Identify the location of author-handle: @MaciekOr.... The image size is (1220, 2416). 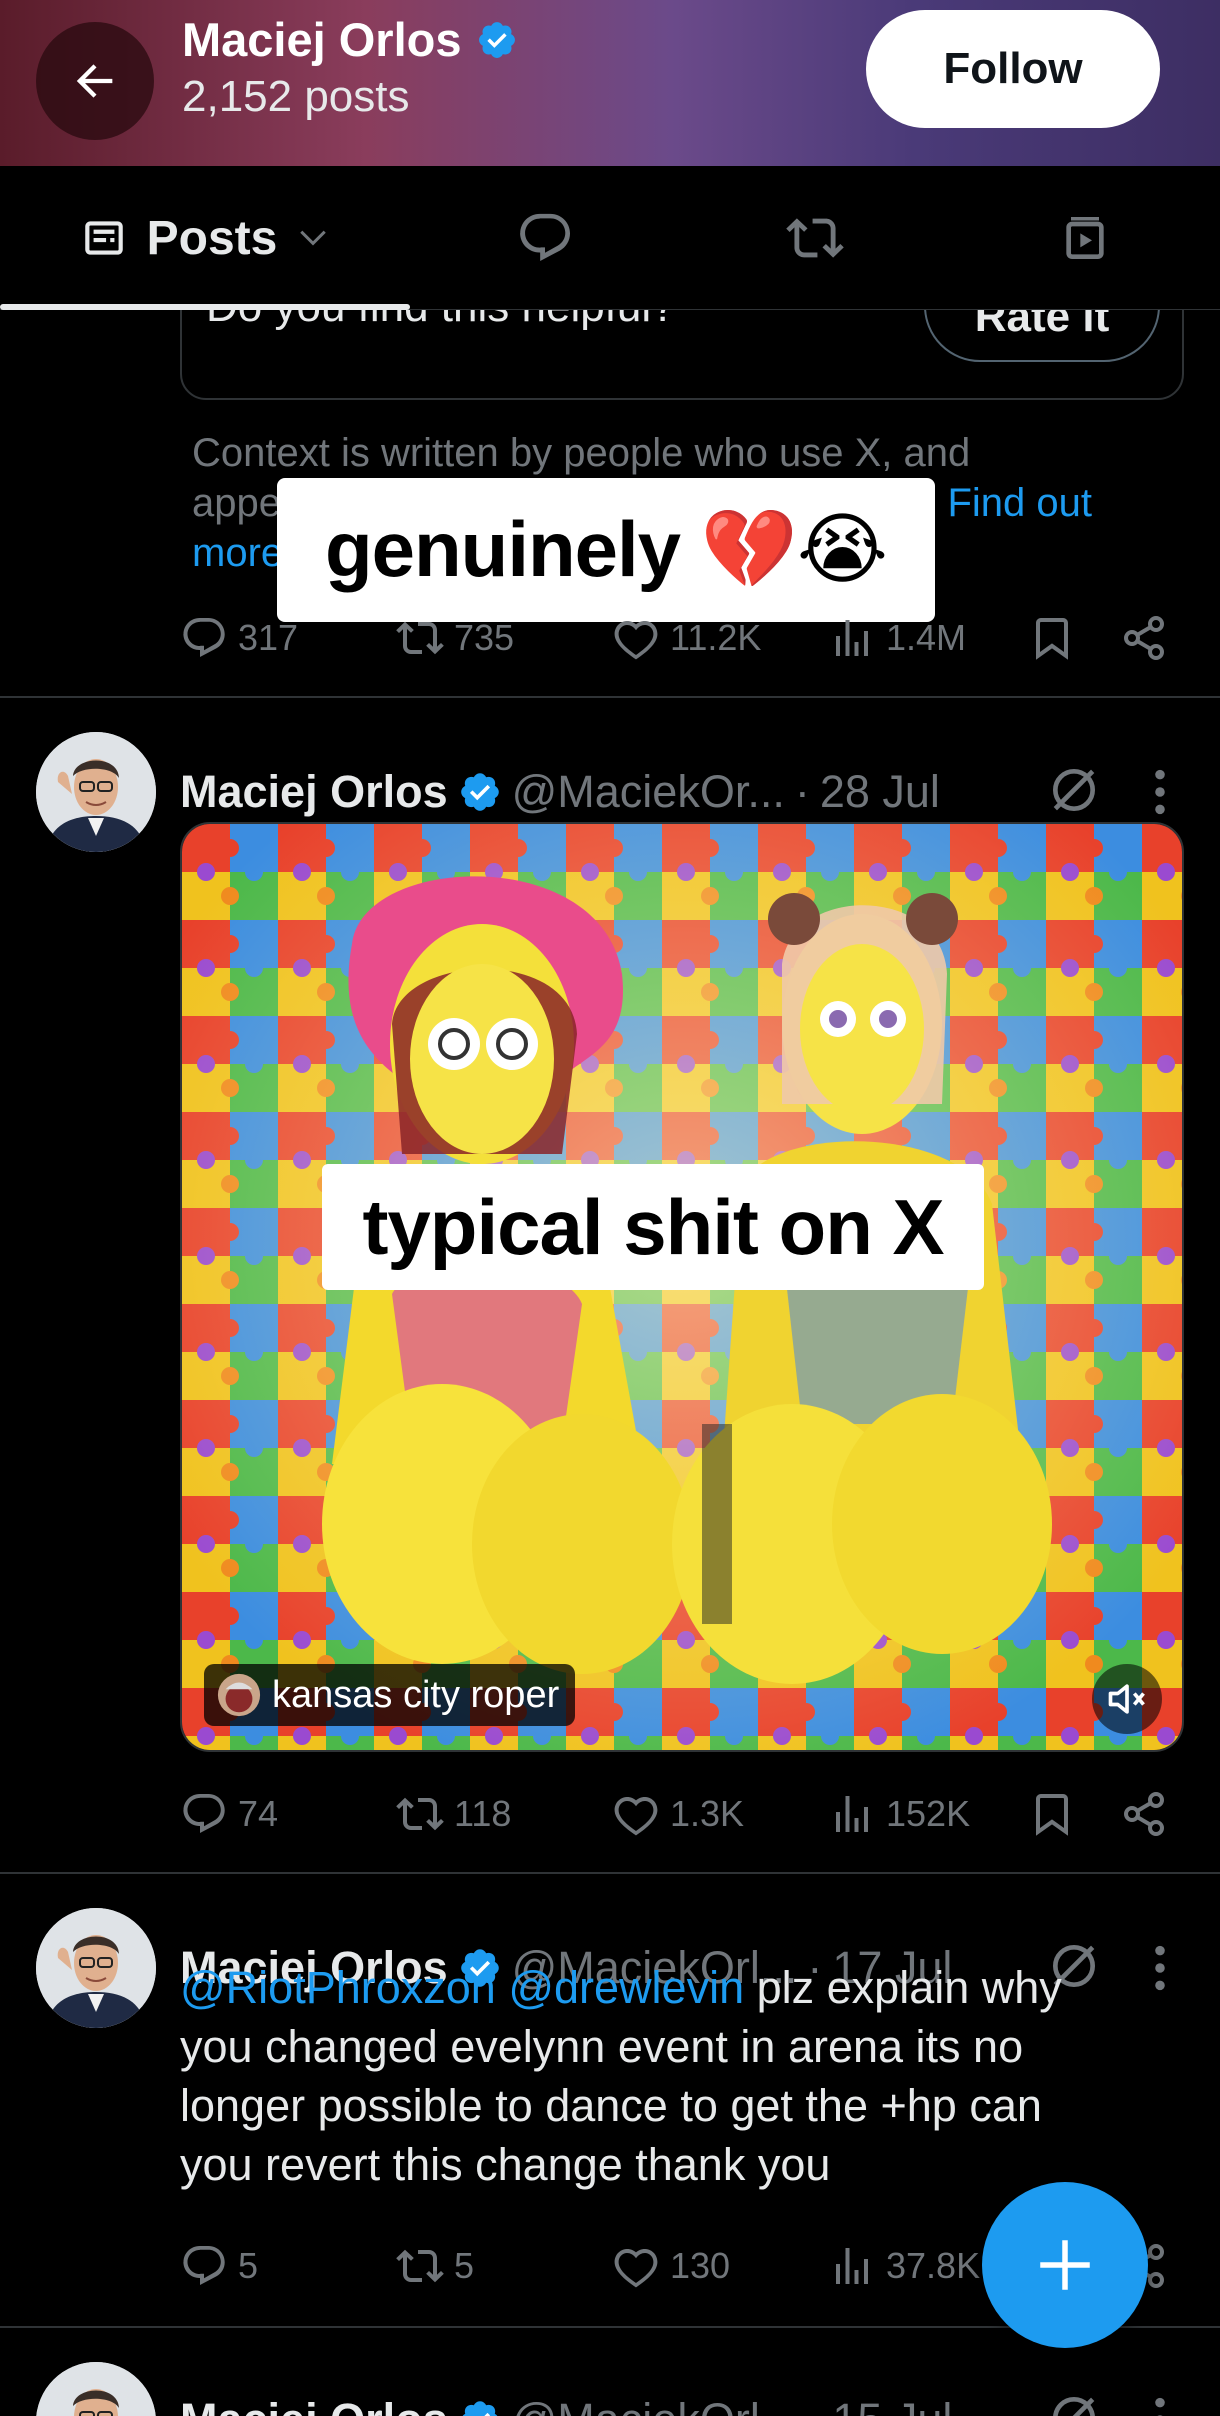
(648, 792).